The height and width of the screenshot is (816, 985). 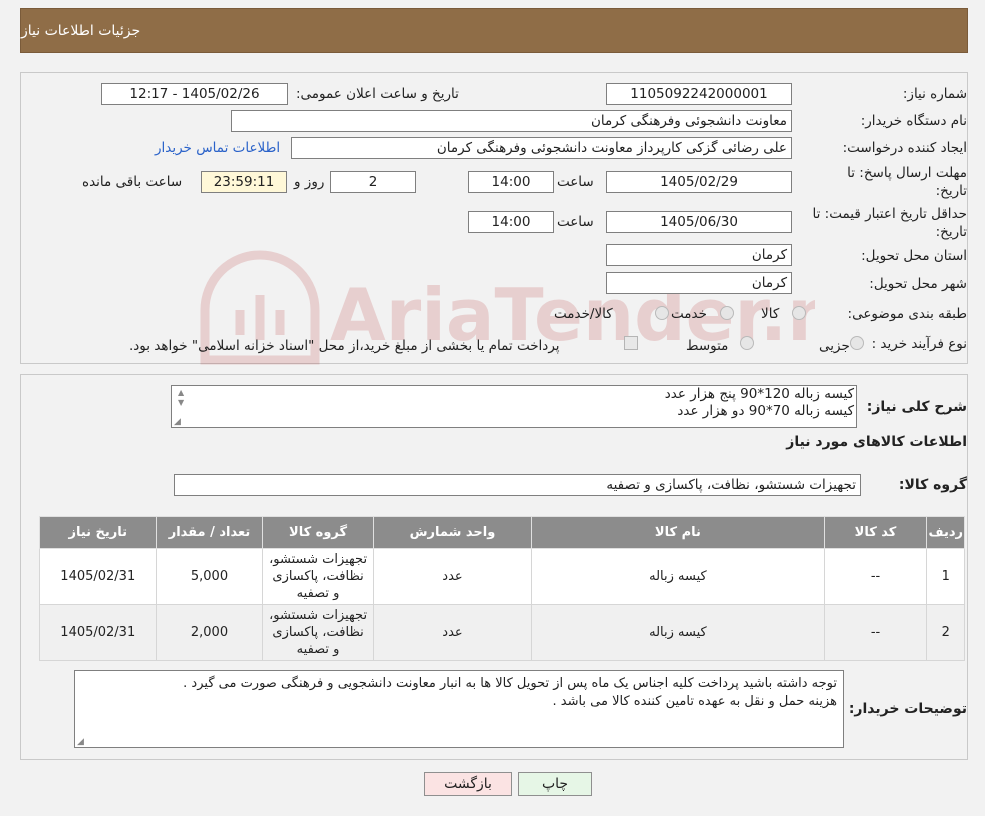 What do you see at coordinates (945, 632) in the screenshot?
I see `cell-row-number: 2` at bounding box center [945, 632].